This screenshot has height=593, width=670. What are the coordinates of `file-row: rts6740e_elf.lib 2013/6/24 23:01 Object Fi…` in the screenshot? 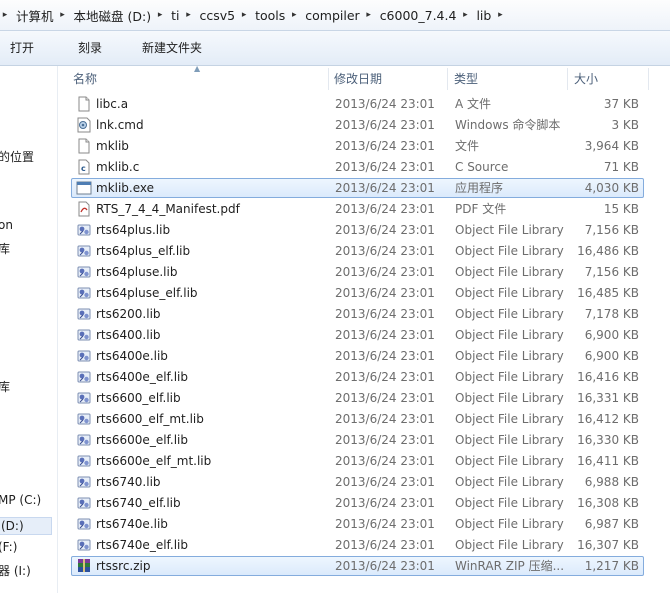 It's located at (357, 545).